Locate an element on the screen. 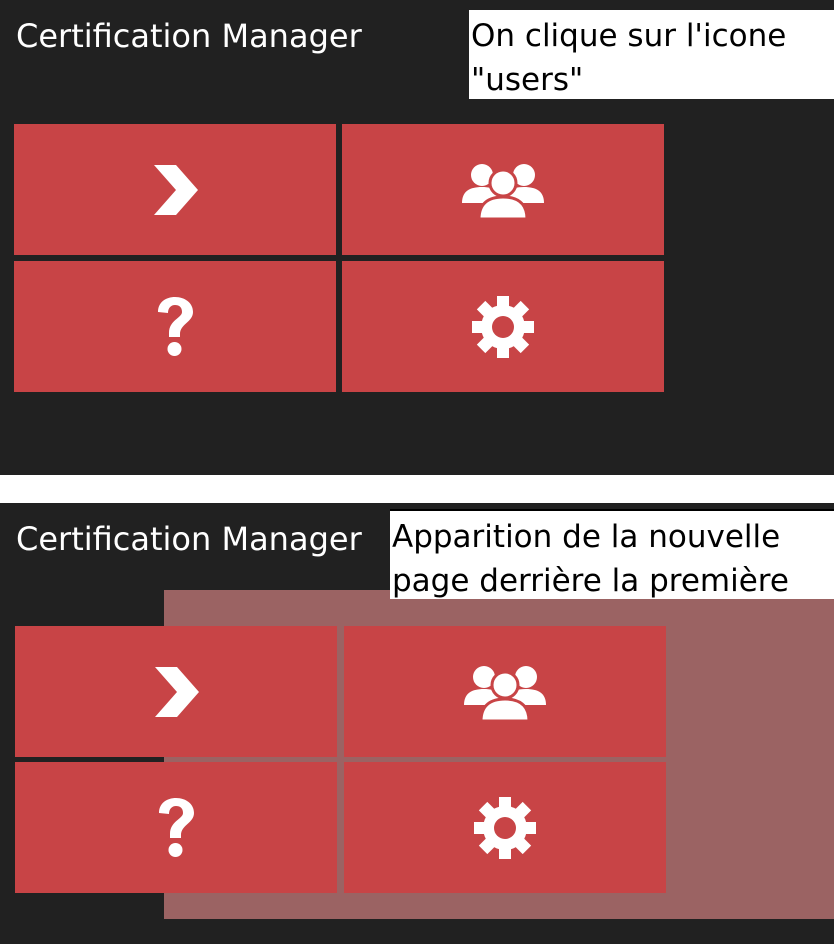 The image size is (834, 944). annotation-caption: On clique sur l'icone "users" is located at coordinates (651, 54).